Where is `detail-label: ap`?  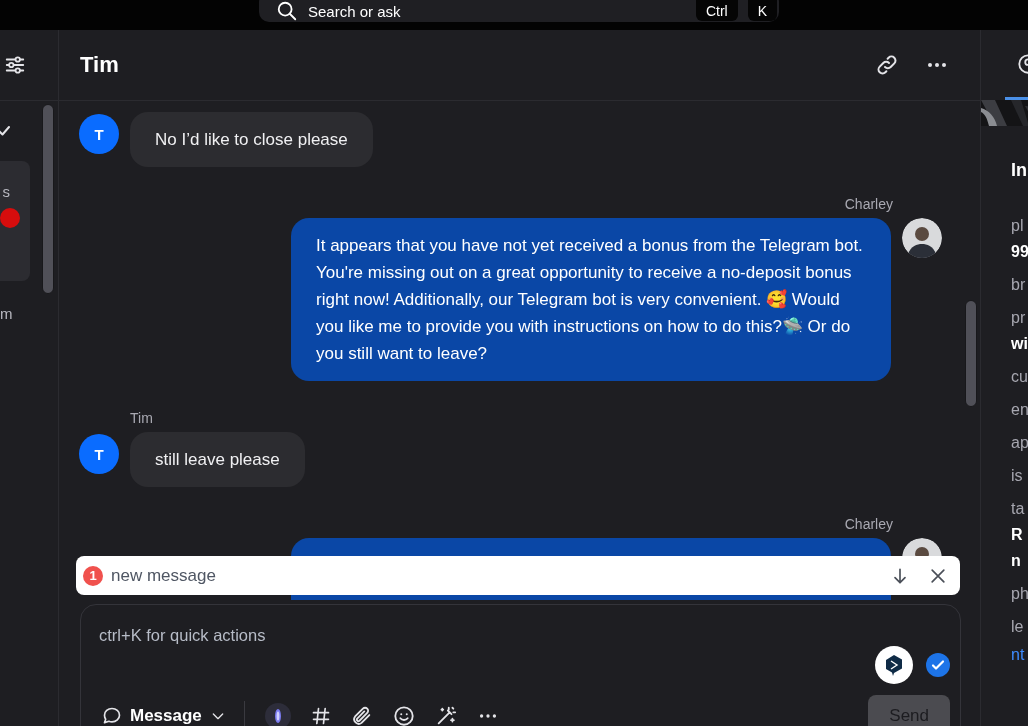
detail-label: ap is located at coordinates (1019, 443).